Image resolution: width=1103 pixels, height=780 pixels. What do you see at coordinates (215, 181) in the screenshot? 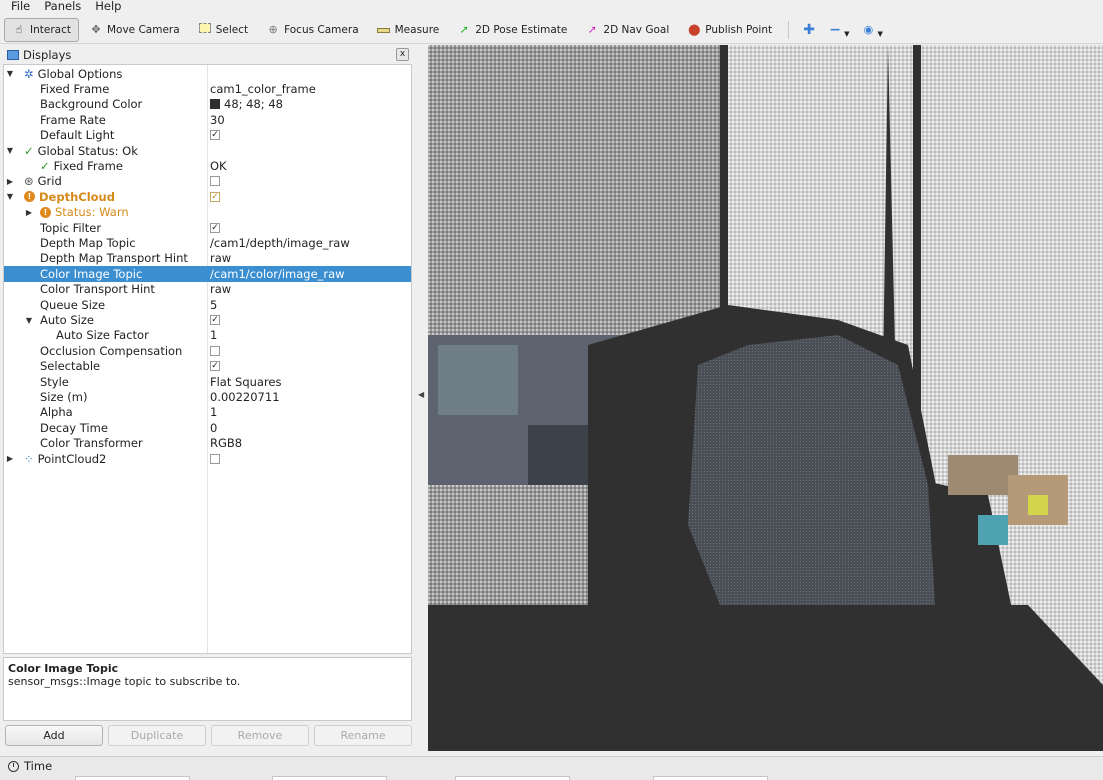
I see `grid-checkbox` at bounding box center [215, 181].